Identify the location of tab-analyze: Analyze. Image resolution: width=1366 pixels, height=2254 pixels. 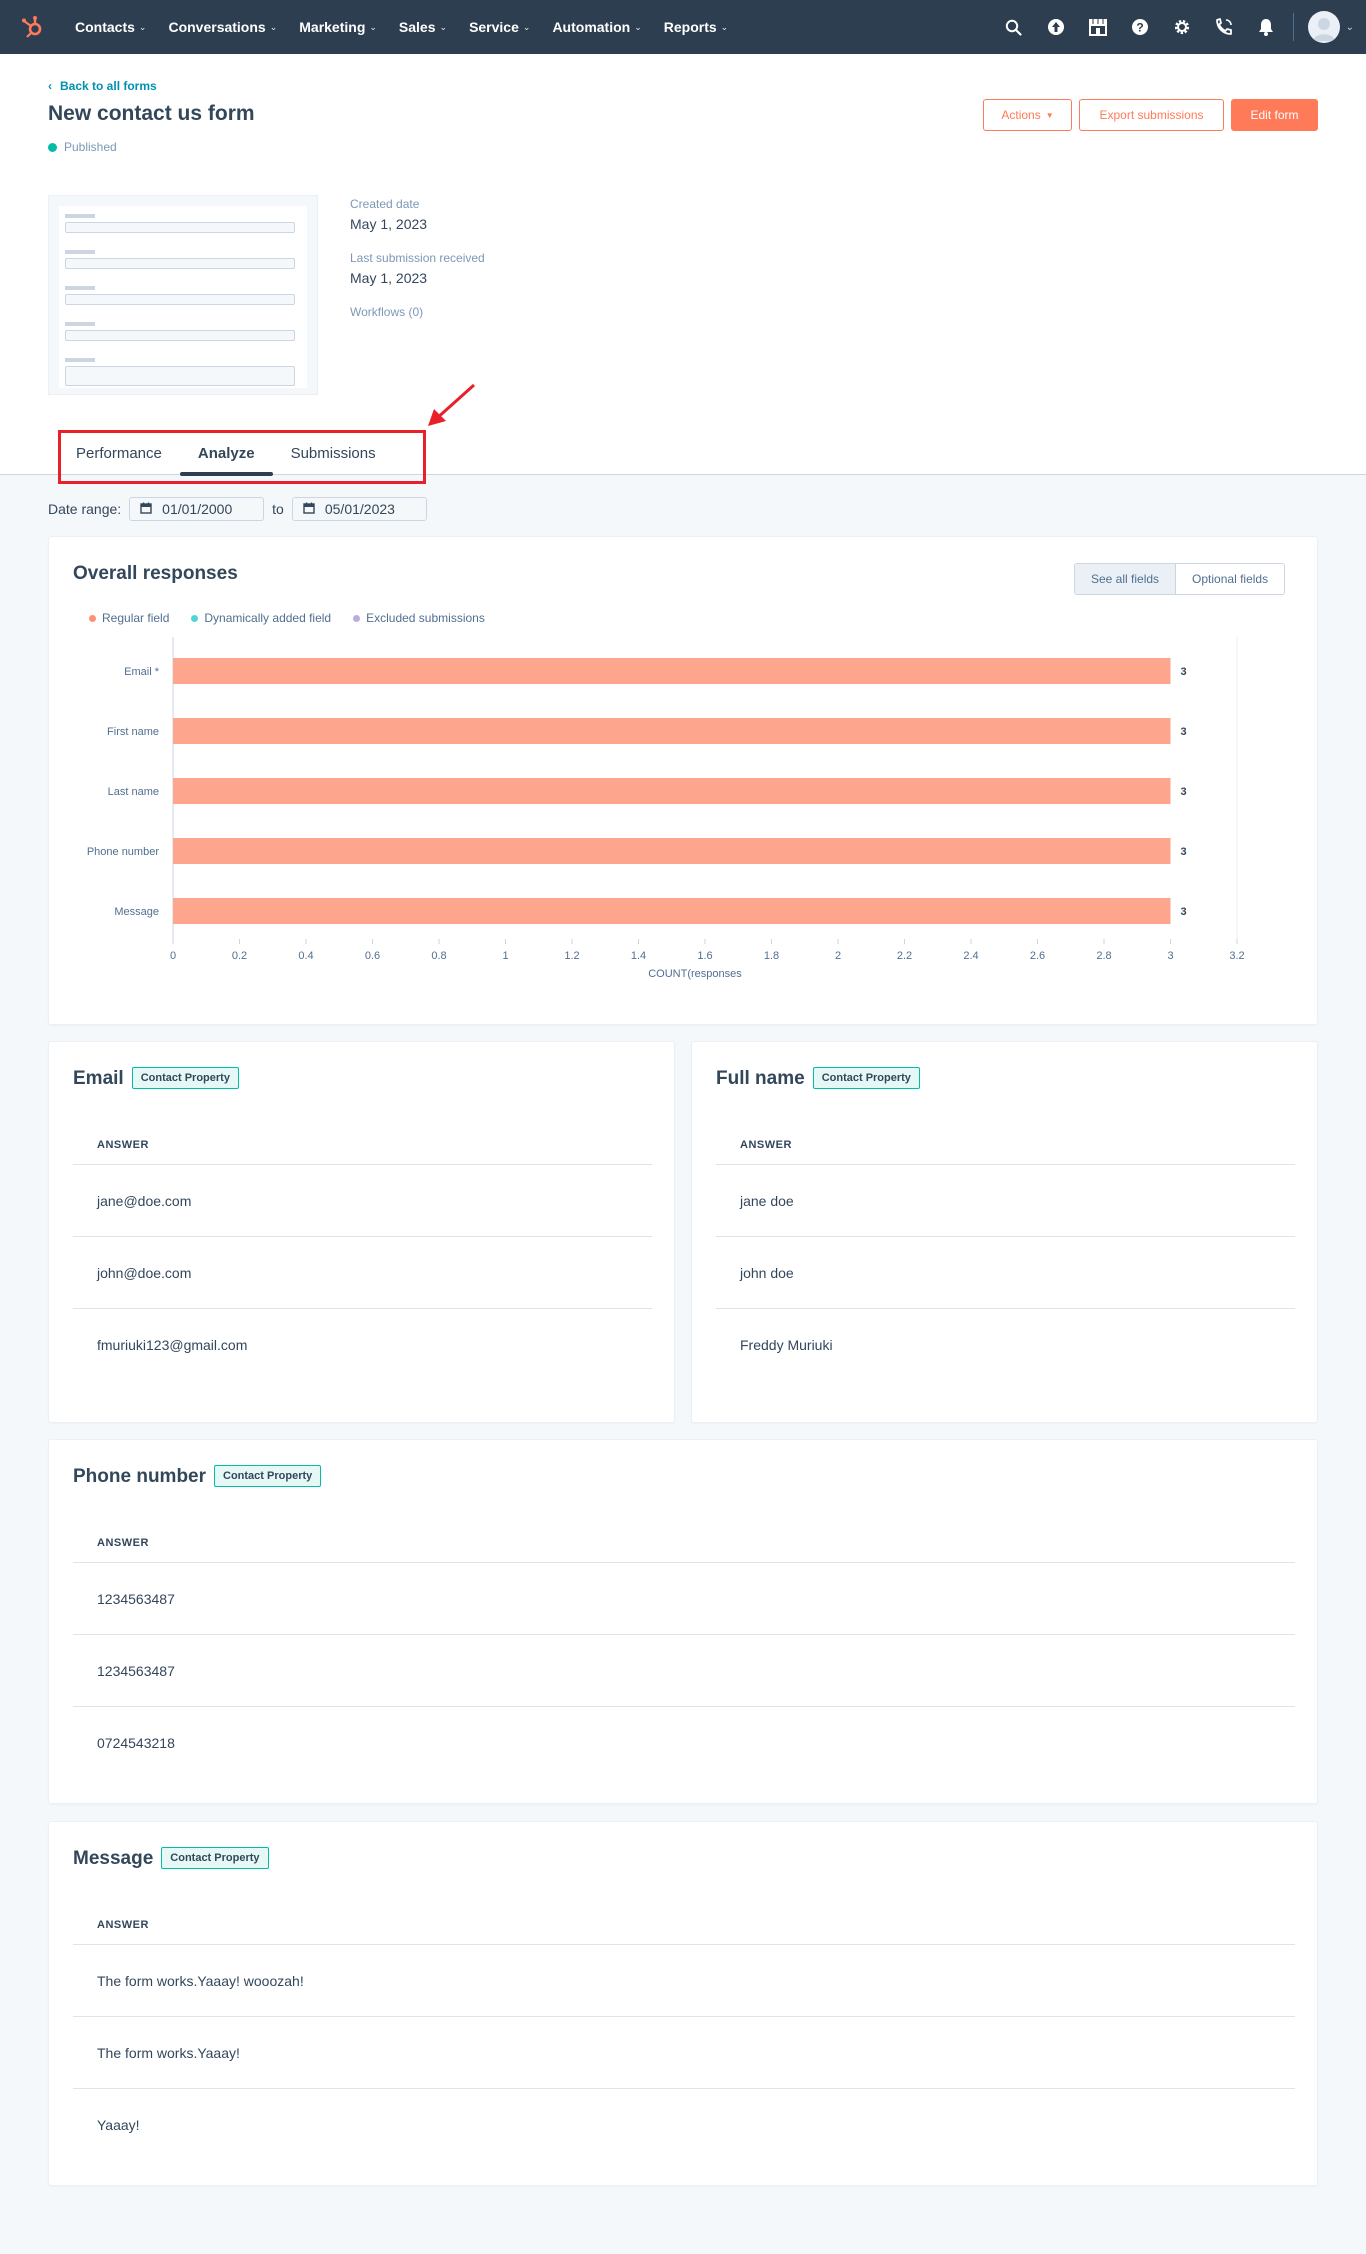
(226, 453).